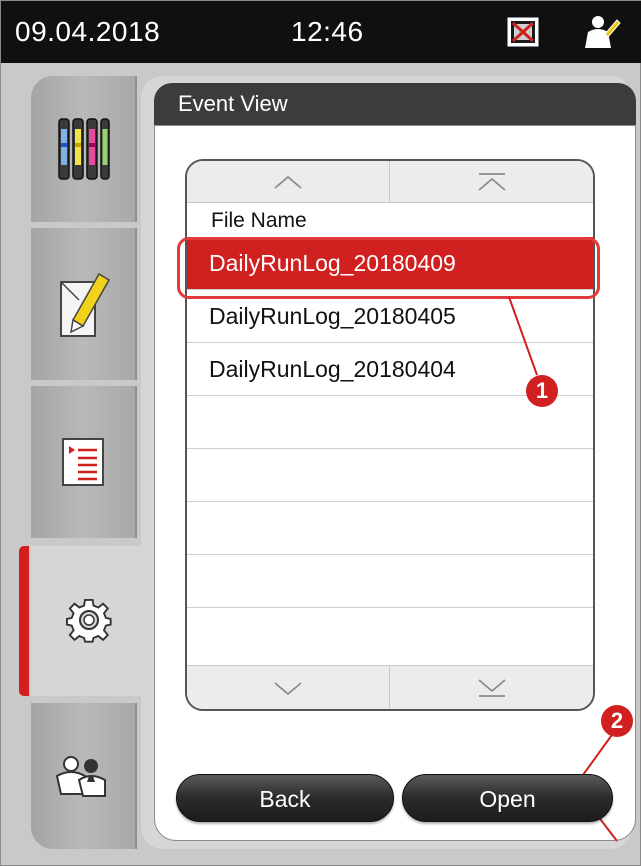  What do you see at coordinates (233, 103) in the screenshot?
I see `panel-title: Event View` at bounding box center [233, 103].